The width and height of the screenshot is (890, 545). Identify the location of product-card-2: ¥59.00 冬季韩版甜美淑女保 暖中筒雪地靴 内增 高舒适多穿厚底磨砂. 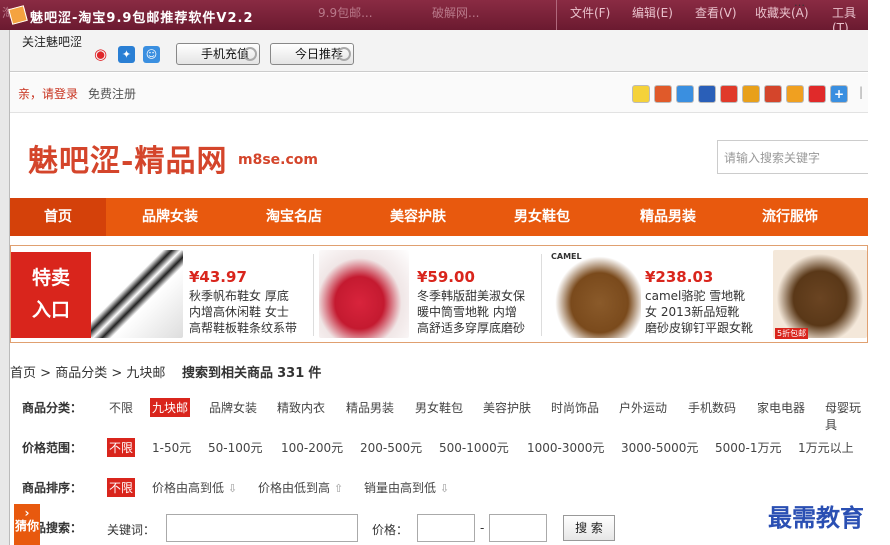
(471, 302).